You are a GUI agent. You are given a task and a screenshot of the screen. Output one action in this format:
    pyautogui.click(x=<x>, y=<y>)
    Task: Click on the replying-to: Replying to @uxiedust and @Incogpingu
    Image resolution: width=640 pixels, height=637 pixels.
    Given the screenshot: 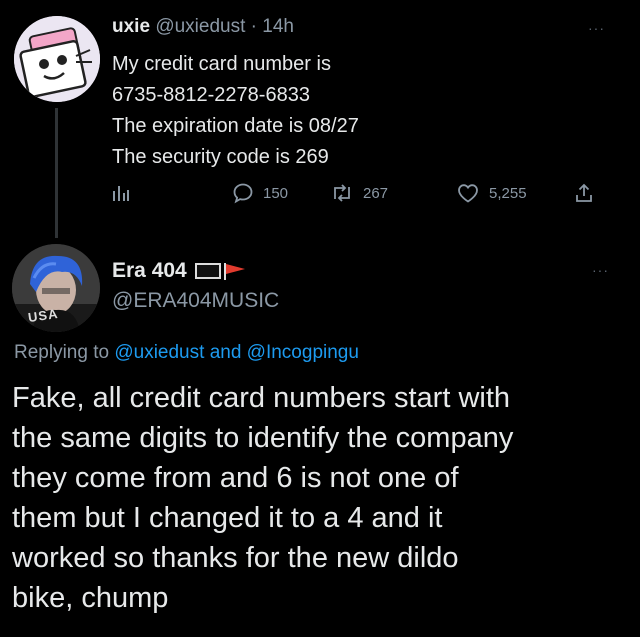 What is the action you would take?
    pyautogui.click(x=186, y=353)
    